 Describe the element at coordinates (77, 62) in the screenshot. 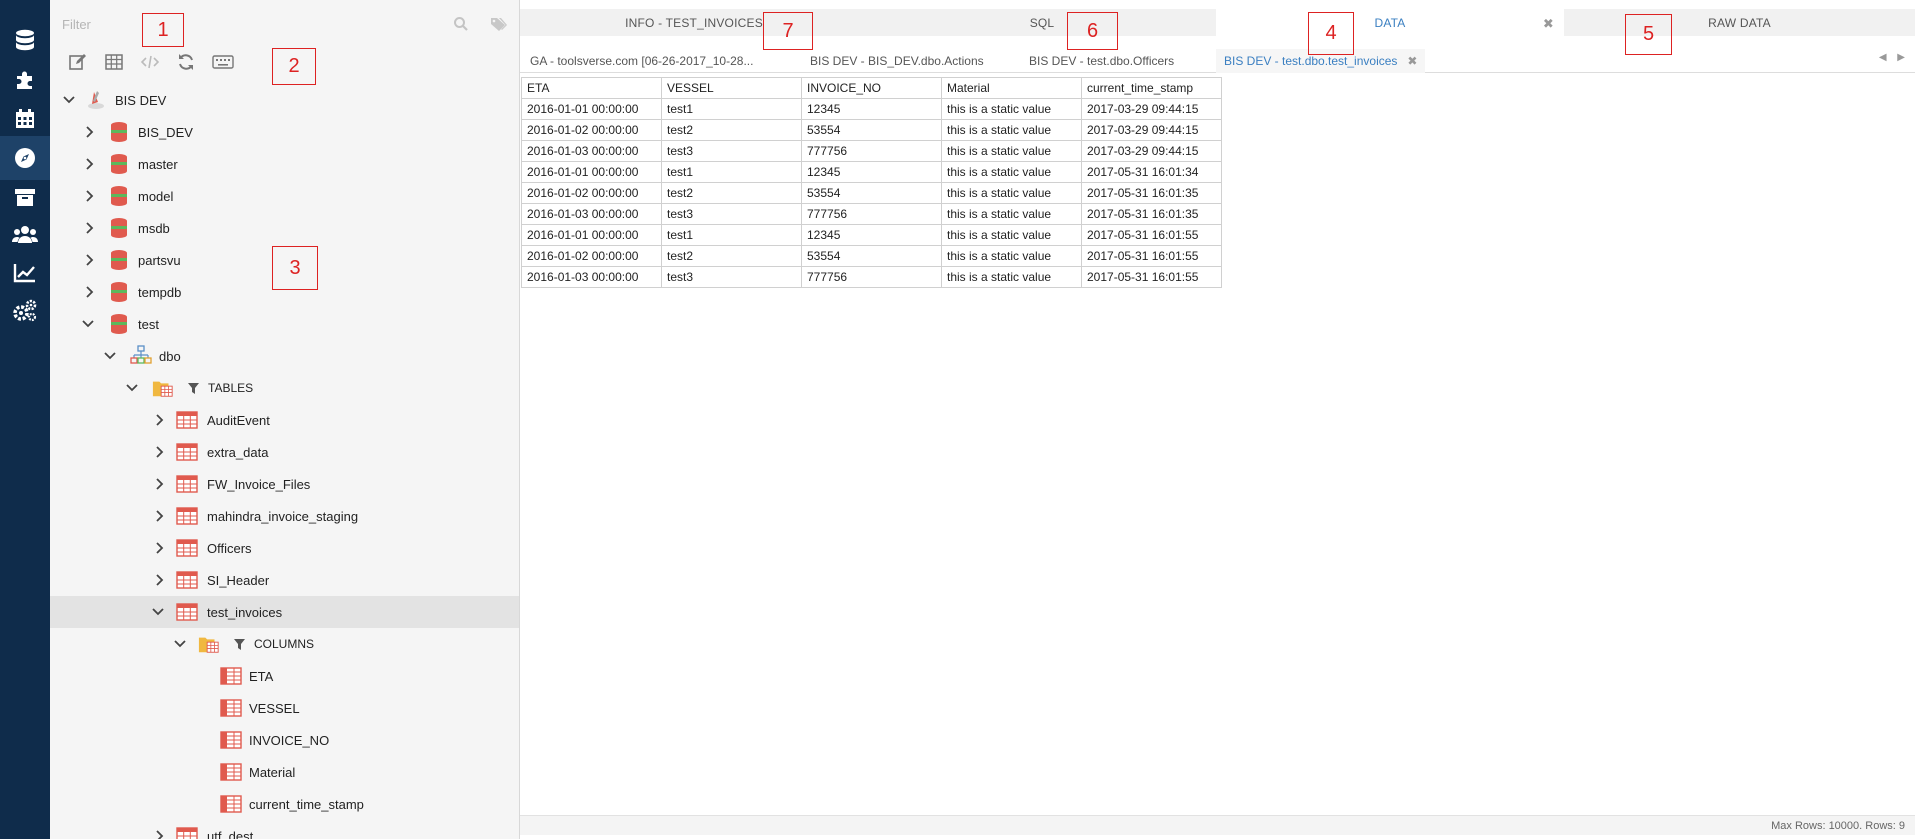

I see `edit-icon` at that location.